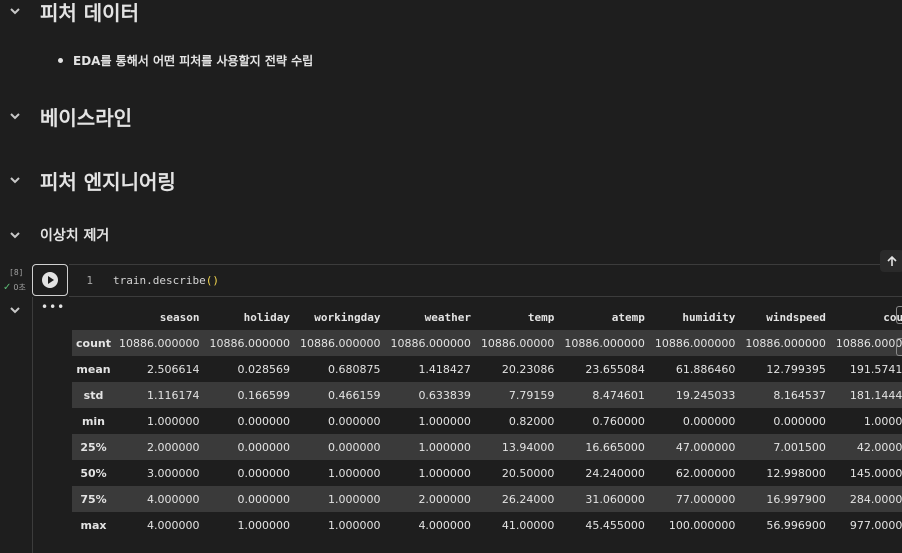 The image size is (902, 553). Describe the element at coordinates (173, 395) in the screenshot. I see `table-cell: 1.116174` at that location.